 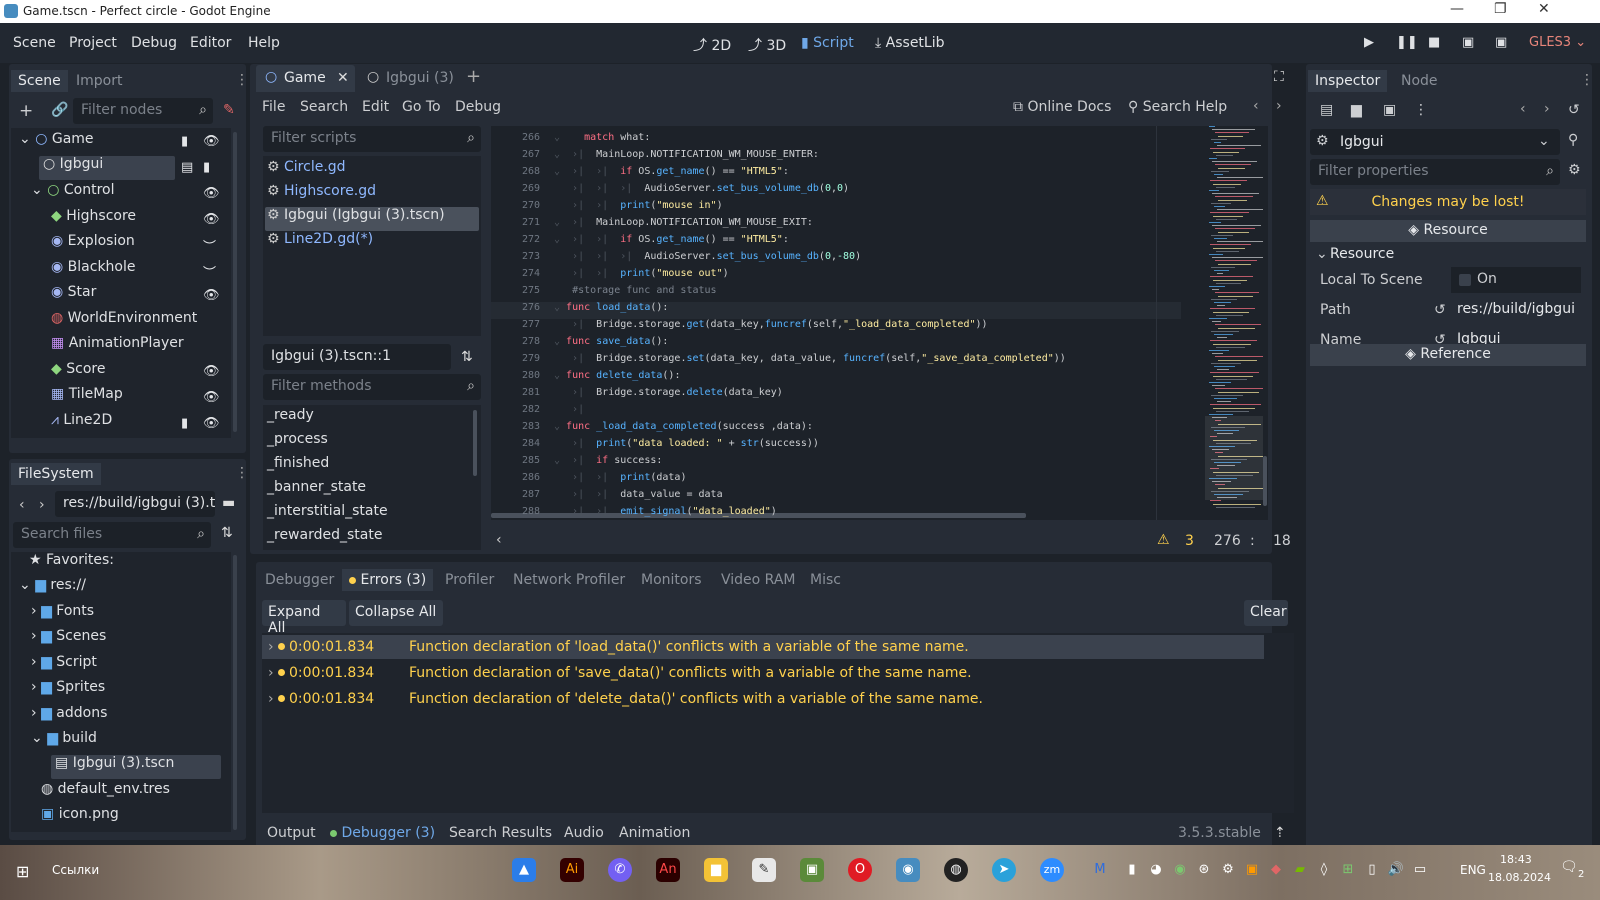 What do you see at coordinates (1326, 110) in the screenshot?
I see `new-resource-icon: ▤` at bounding box center [1326, 110].